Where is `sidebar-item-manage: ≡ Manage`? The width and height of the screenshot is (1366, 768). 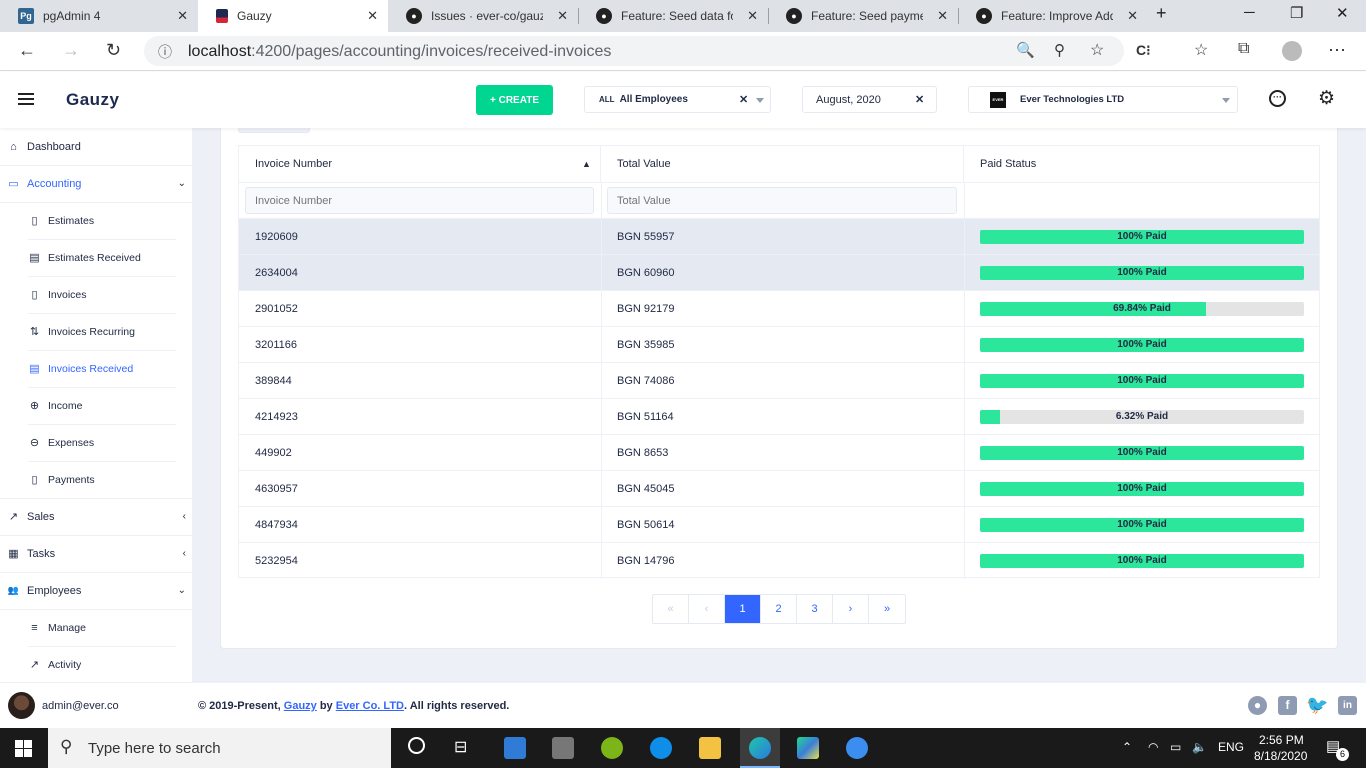 sidebar-item-manage: ≡ Manage is located at coordinates (96, 627).